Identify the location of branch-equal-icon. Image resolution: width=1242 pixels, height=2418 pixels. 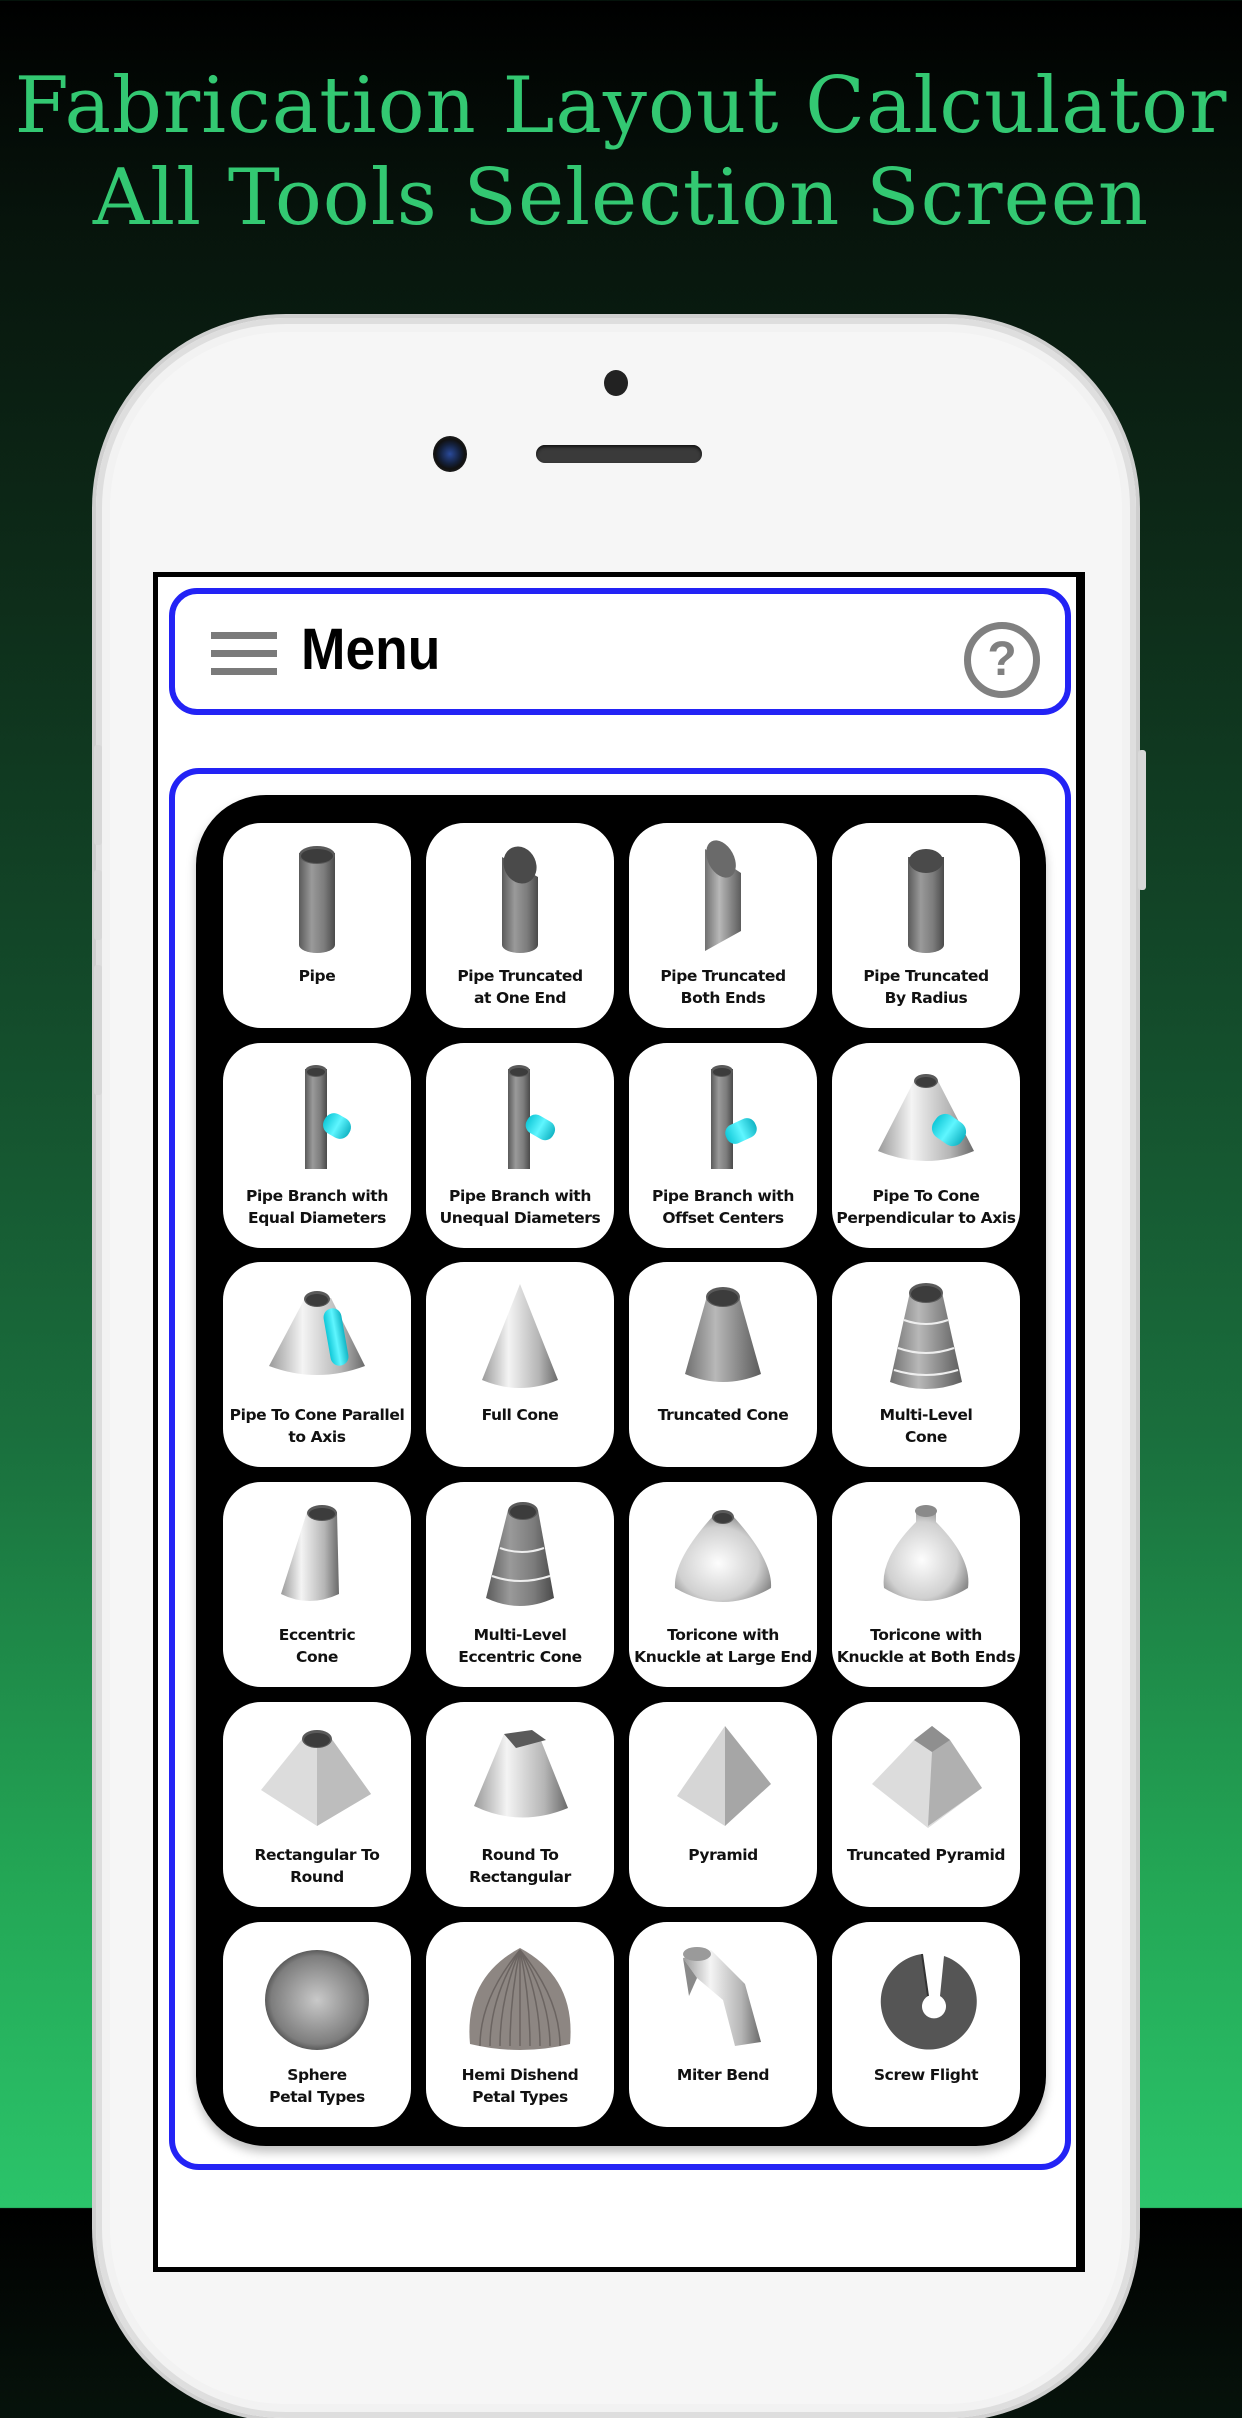
(317, 1120).